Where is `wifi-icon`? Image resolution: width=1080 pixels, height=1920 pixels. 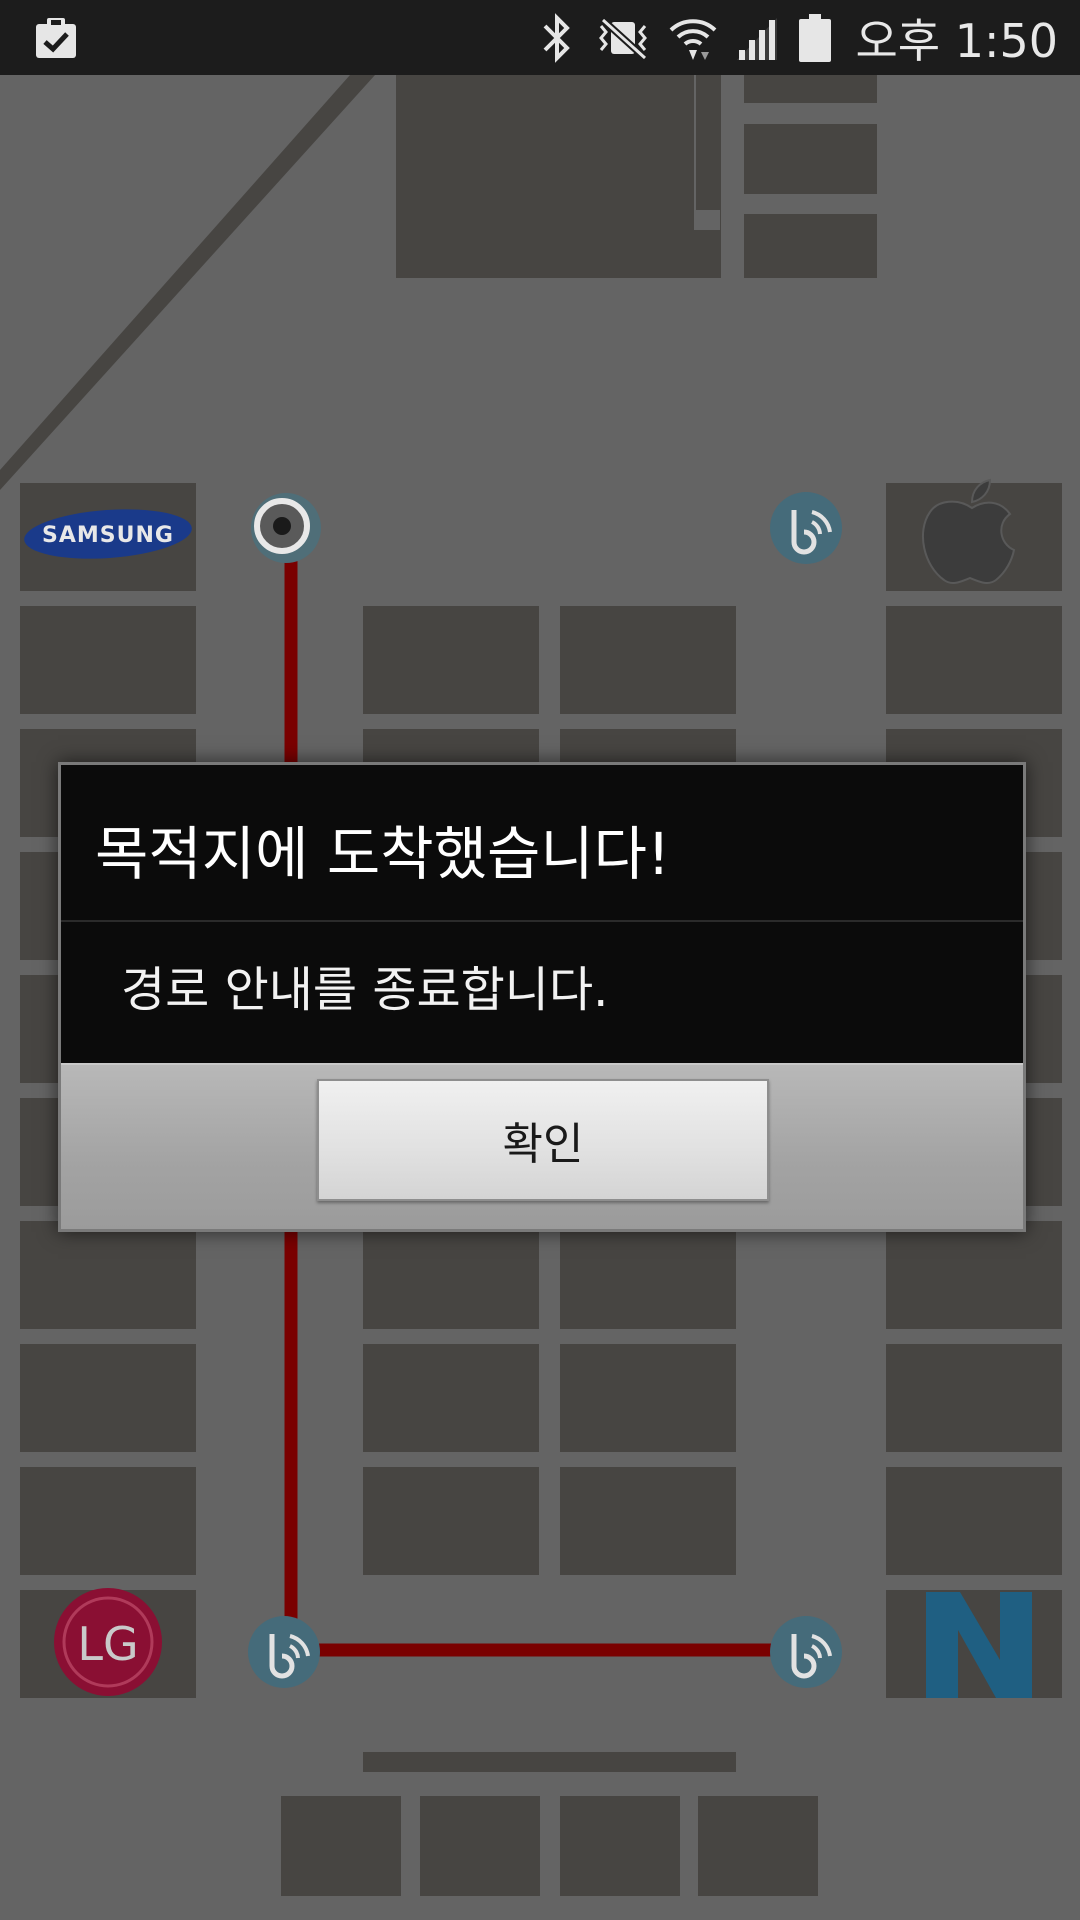
wifi-icon is located at coordinates (693, 39).